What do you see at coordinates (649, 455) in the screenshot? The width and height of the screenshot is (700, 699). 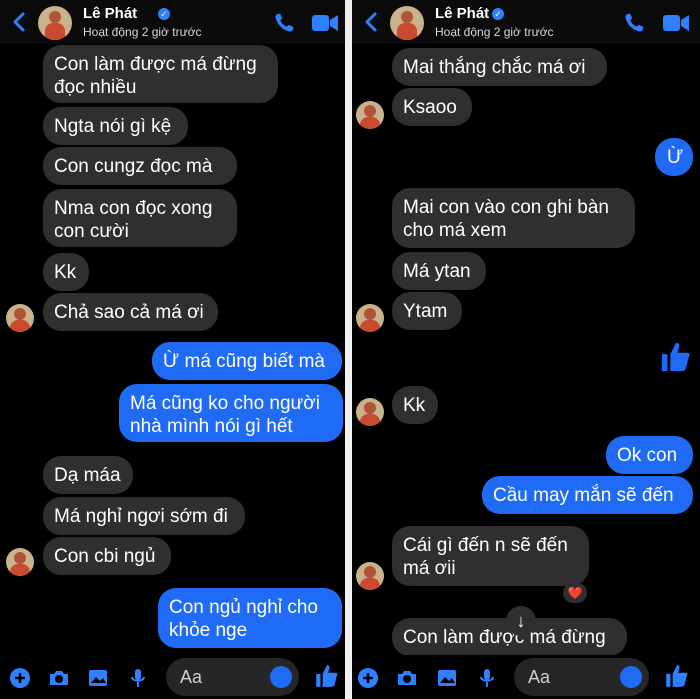 I see `message-bubble-sent: Ok con` at bounding box center [649, 455].